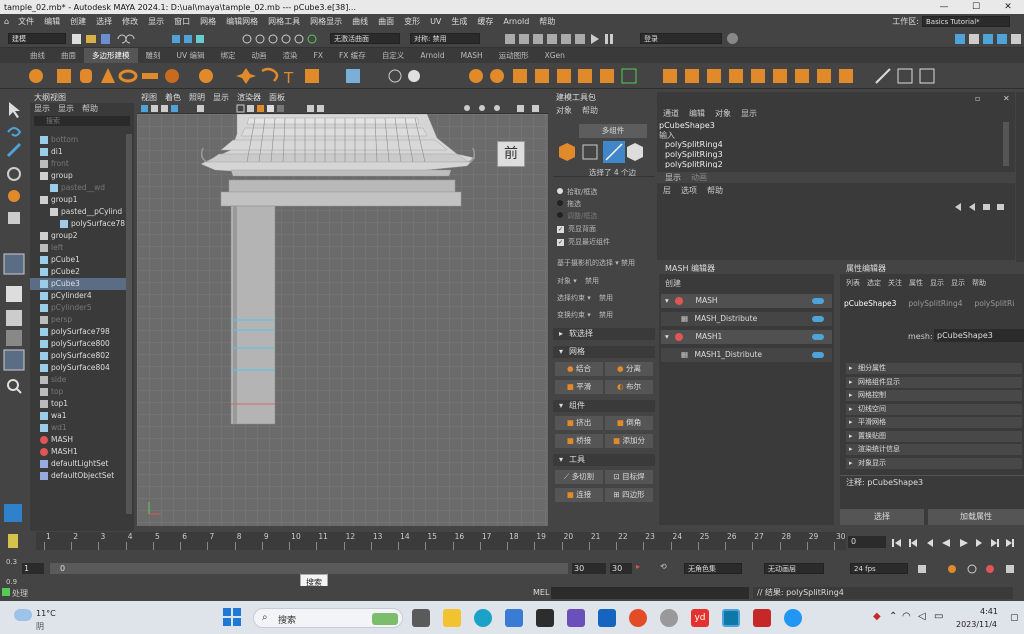  I want to click on bevel-button: ■ 倒角, so click(629, 423).